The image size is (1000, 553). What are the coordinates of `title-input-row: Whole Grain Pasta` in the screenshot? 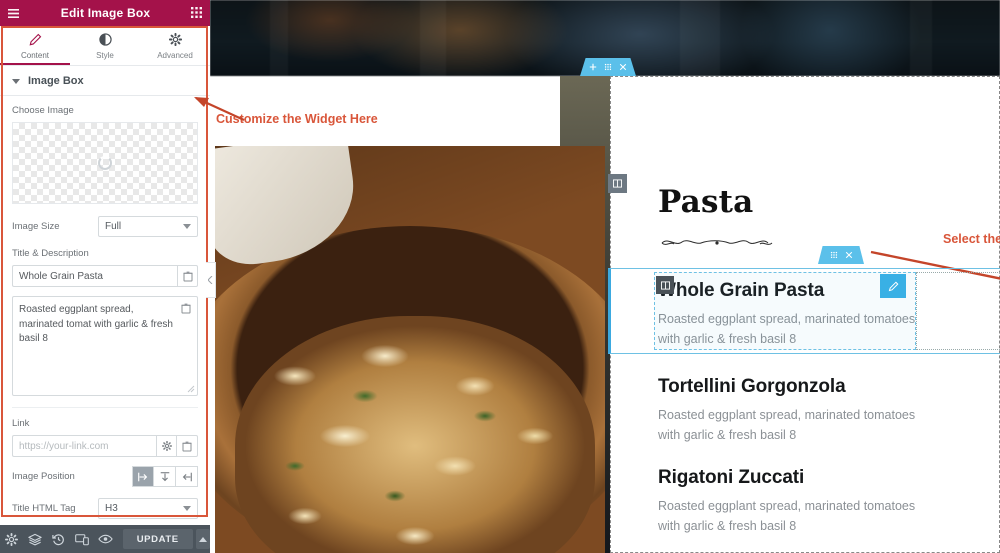 It's located at (105, 276).